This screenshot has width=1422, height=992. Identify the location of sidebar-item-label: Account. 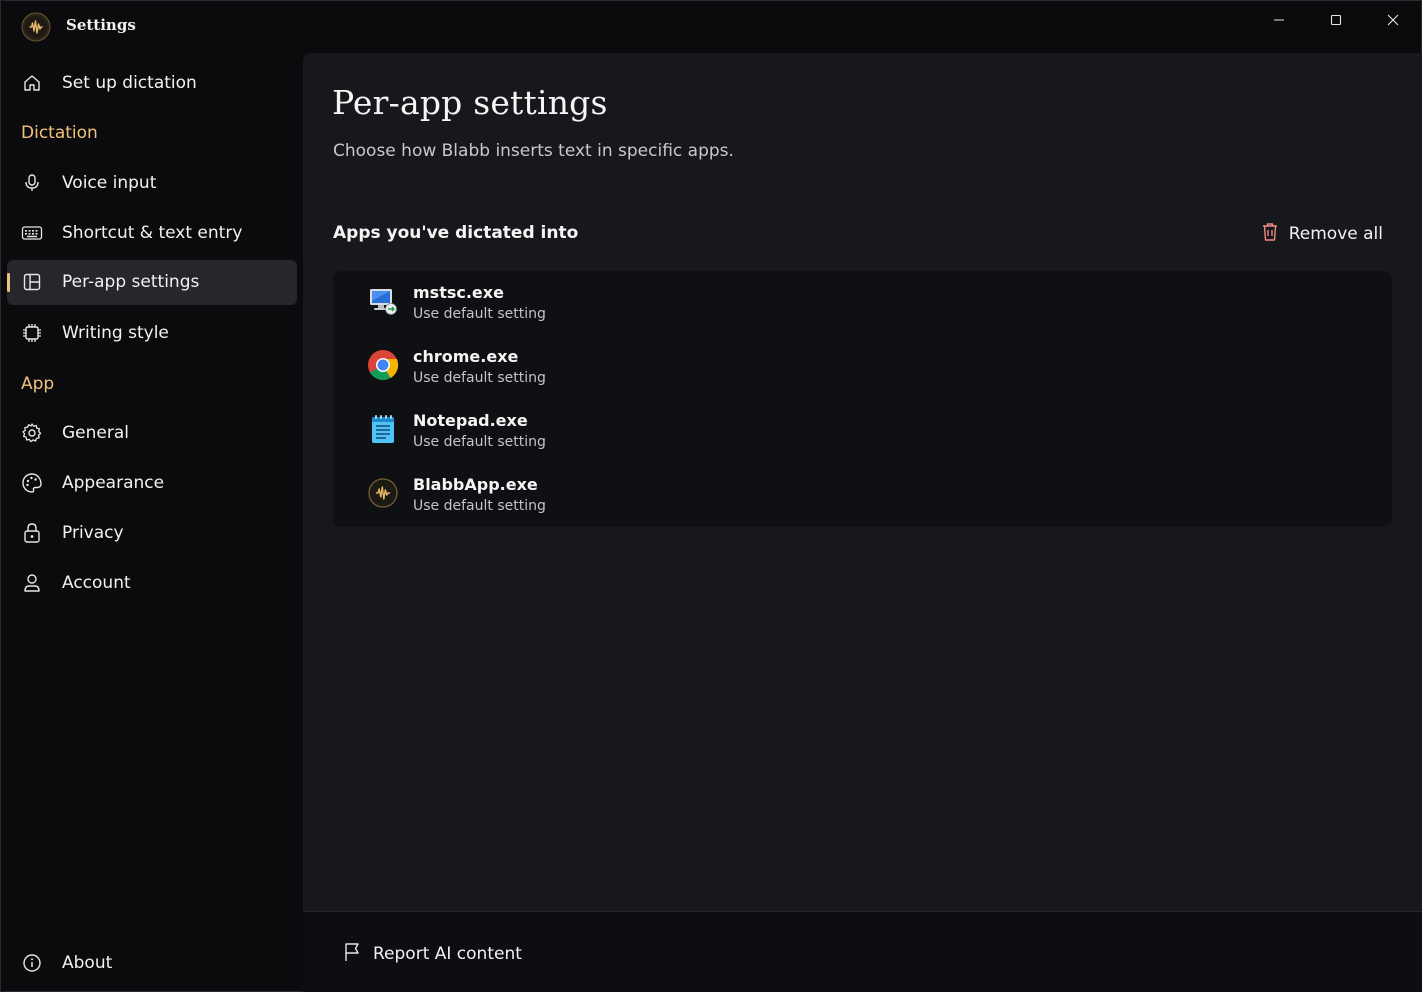
(96, 583).